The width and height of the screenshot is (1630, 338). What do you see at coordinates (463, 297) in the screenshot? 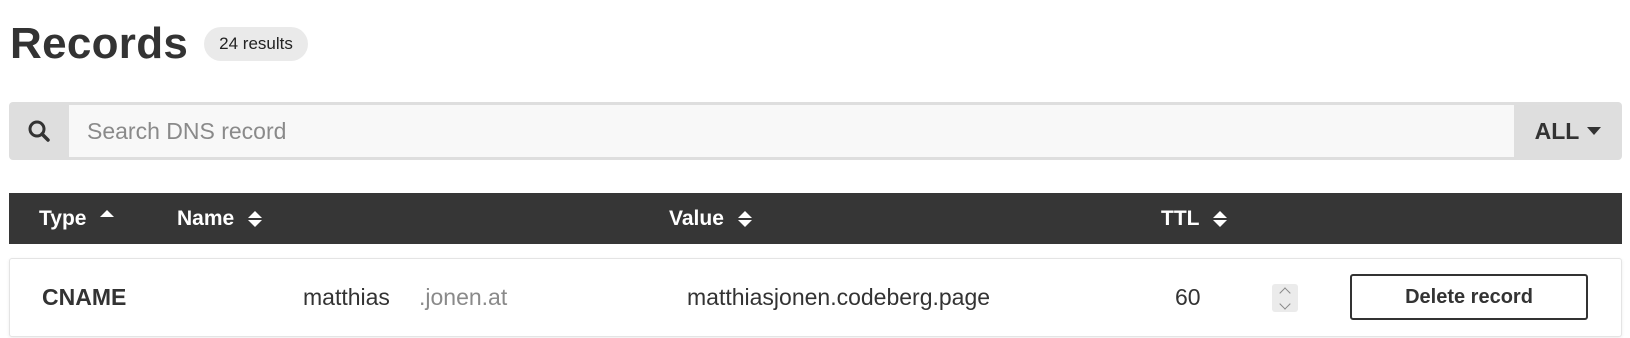
I see `record-name-suffix: .jonen.at` at bounding box center [463, 297].